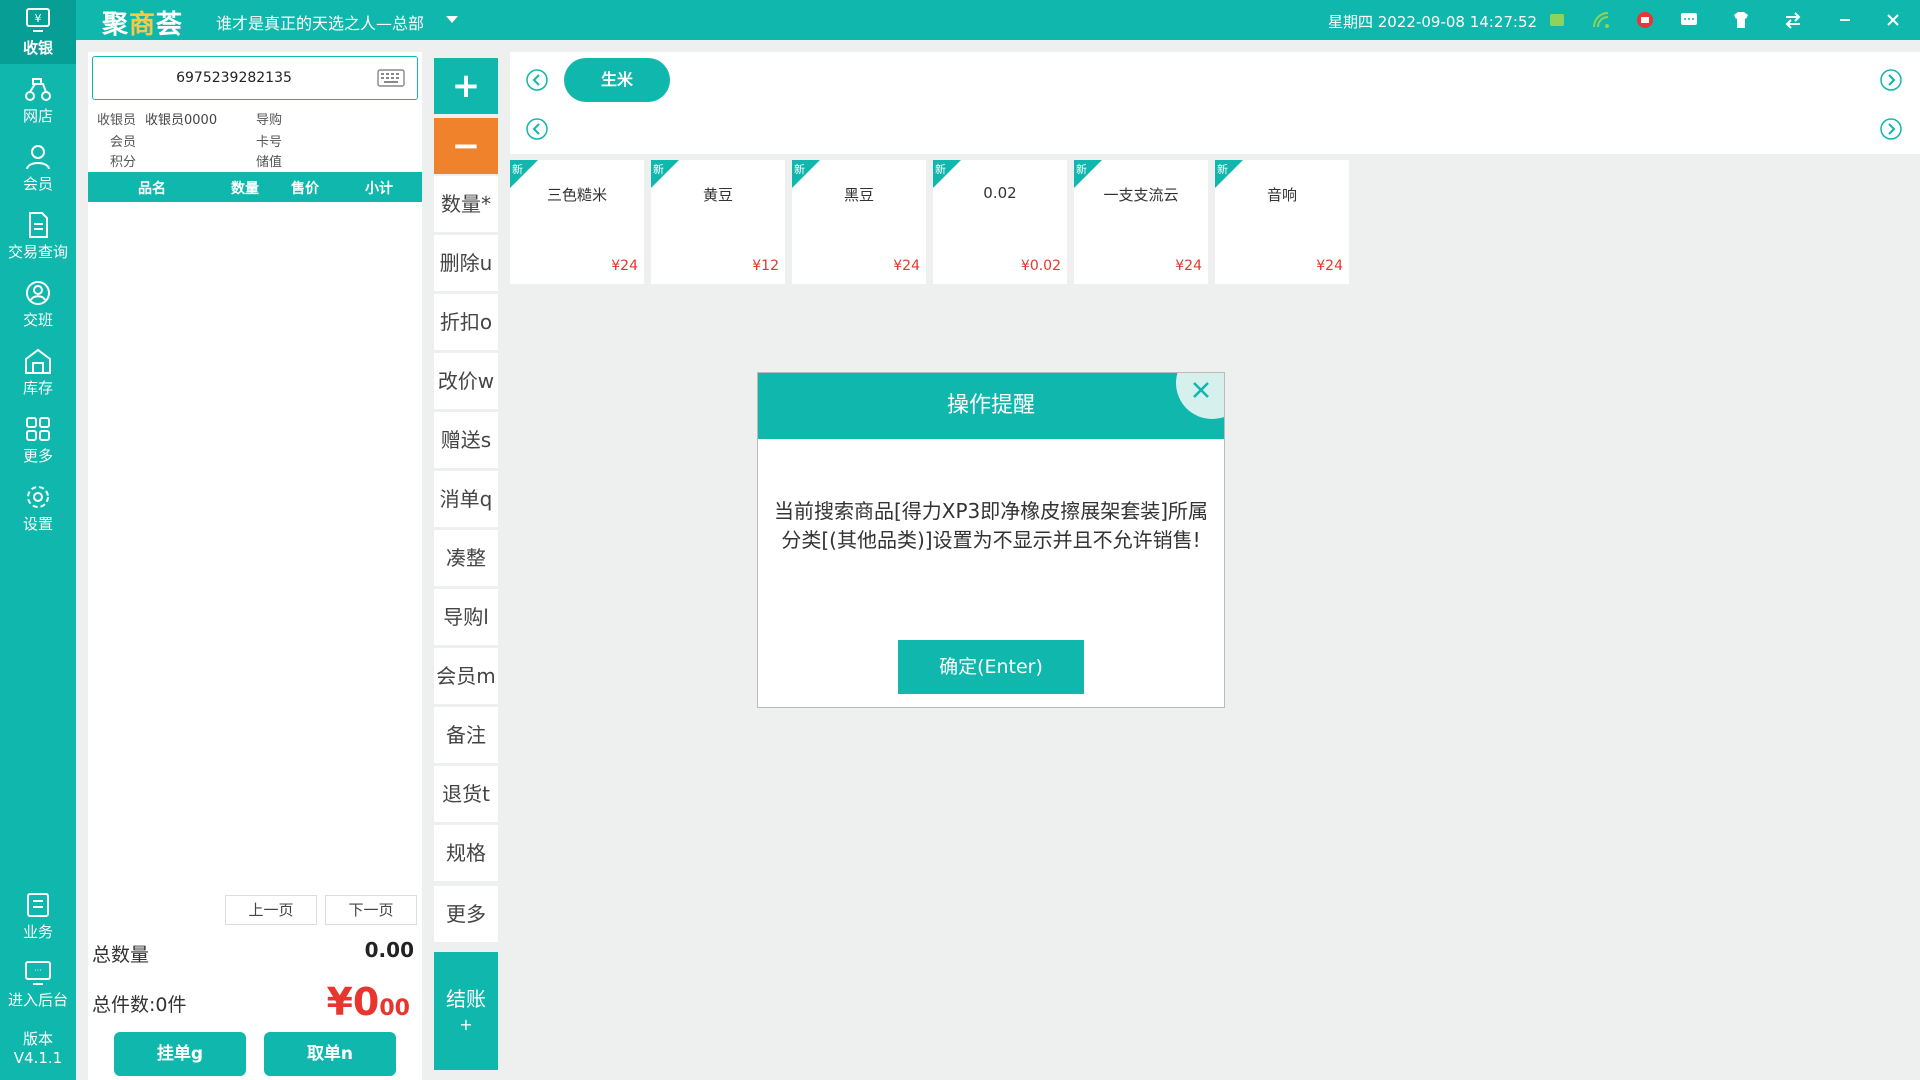 Image resolution: width=1920 pixels, height=1080 pixels. What do you see at coordinates (466, 853) in the screenshot?
I see `spec-button: 规格` at bounding box center [466, 853].